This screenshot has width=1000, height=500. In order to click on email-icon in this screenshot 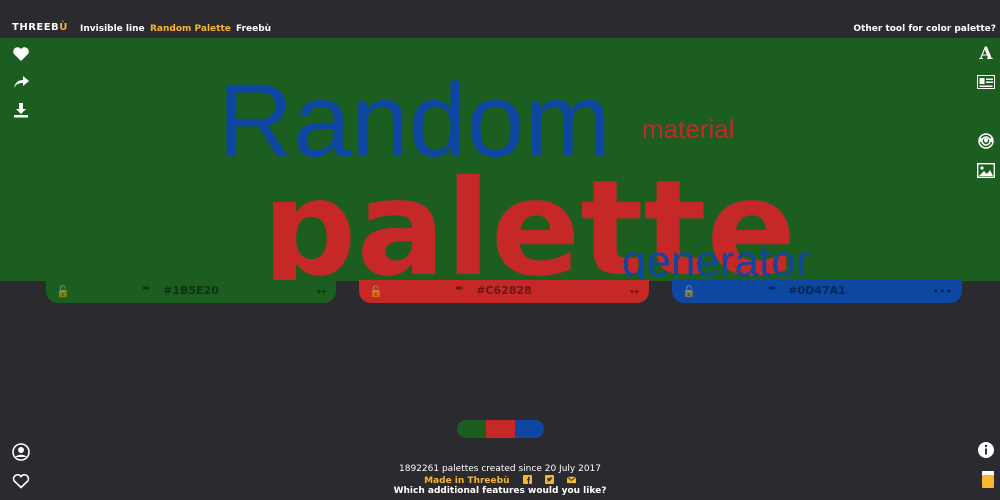, I will do `click(571, 479)`.